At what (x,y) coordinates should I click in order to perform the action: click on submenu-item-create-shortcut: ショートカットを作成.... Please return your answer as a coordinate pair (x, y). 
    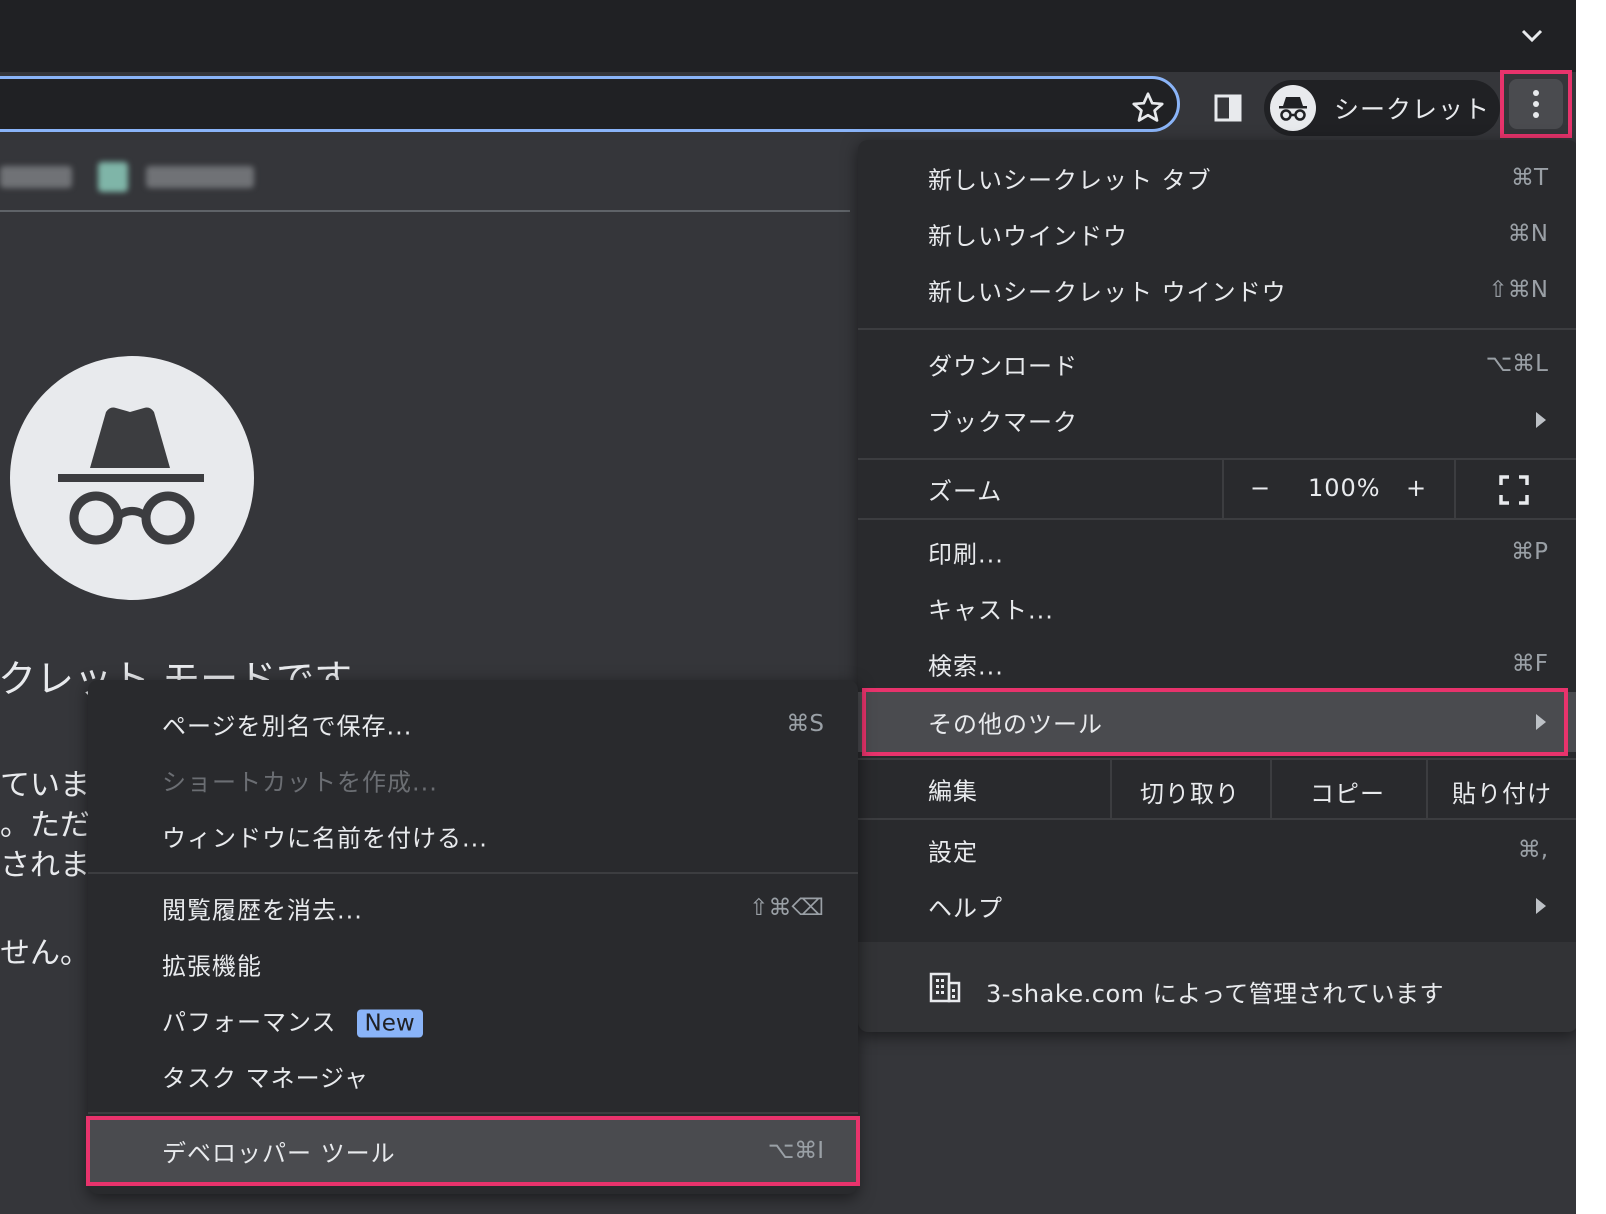
    Looking at the image, I should click on (300, 782).